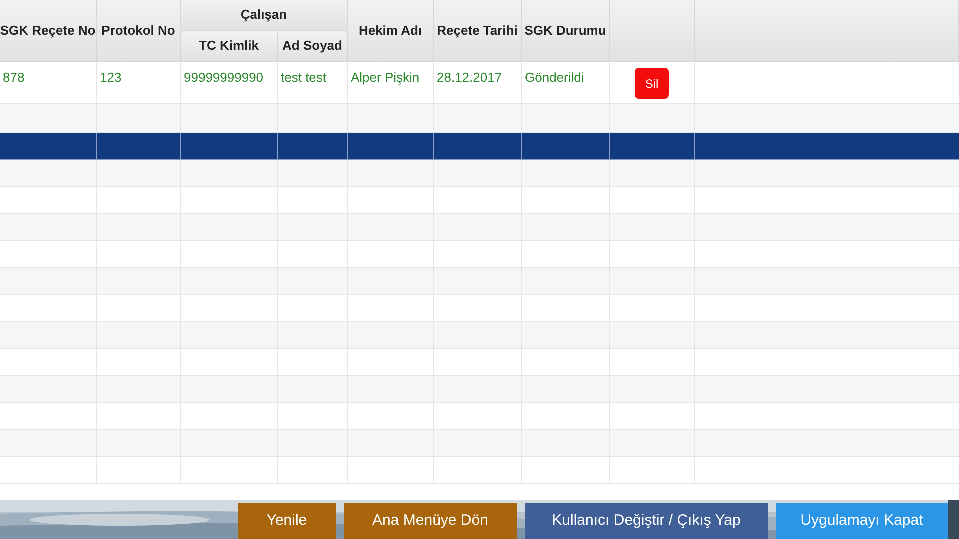  I want to click on column-header: Ad Soyad, so click(313, 45).